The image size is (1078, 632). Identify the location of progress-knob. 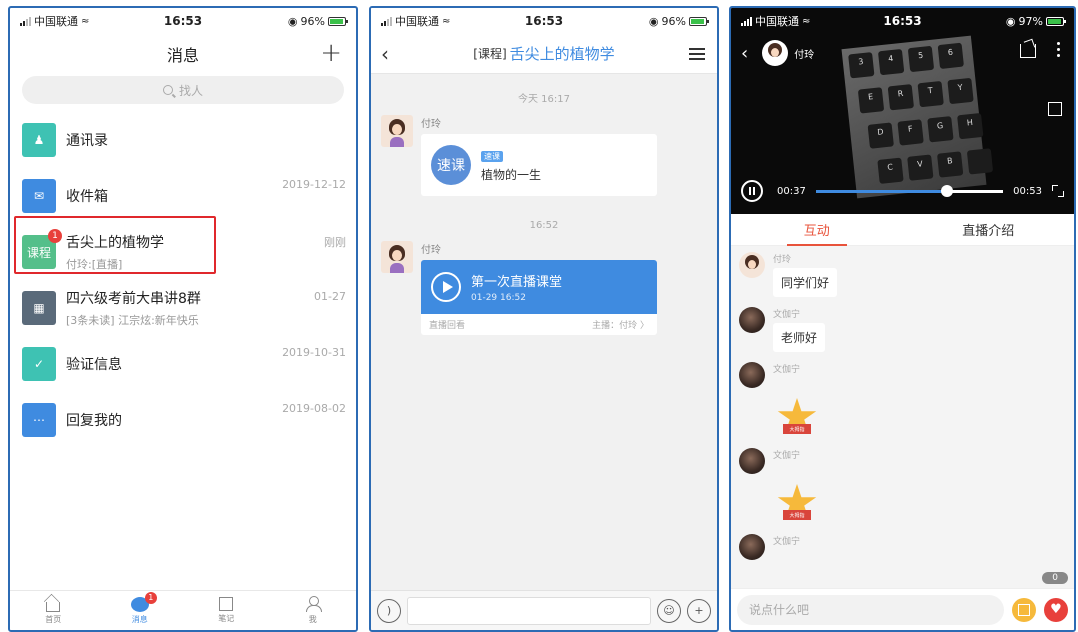
(946, 190).